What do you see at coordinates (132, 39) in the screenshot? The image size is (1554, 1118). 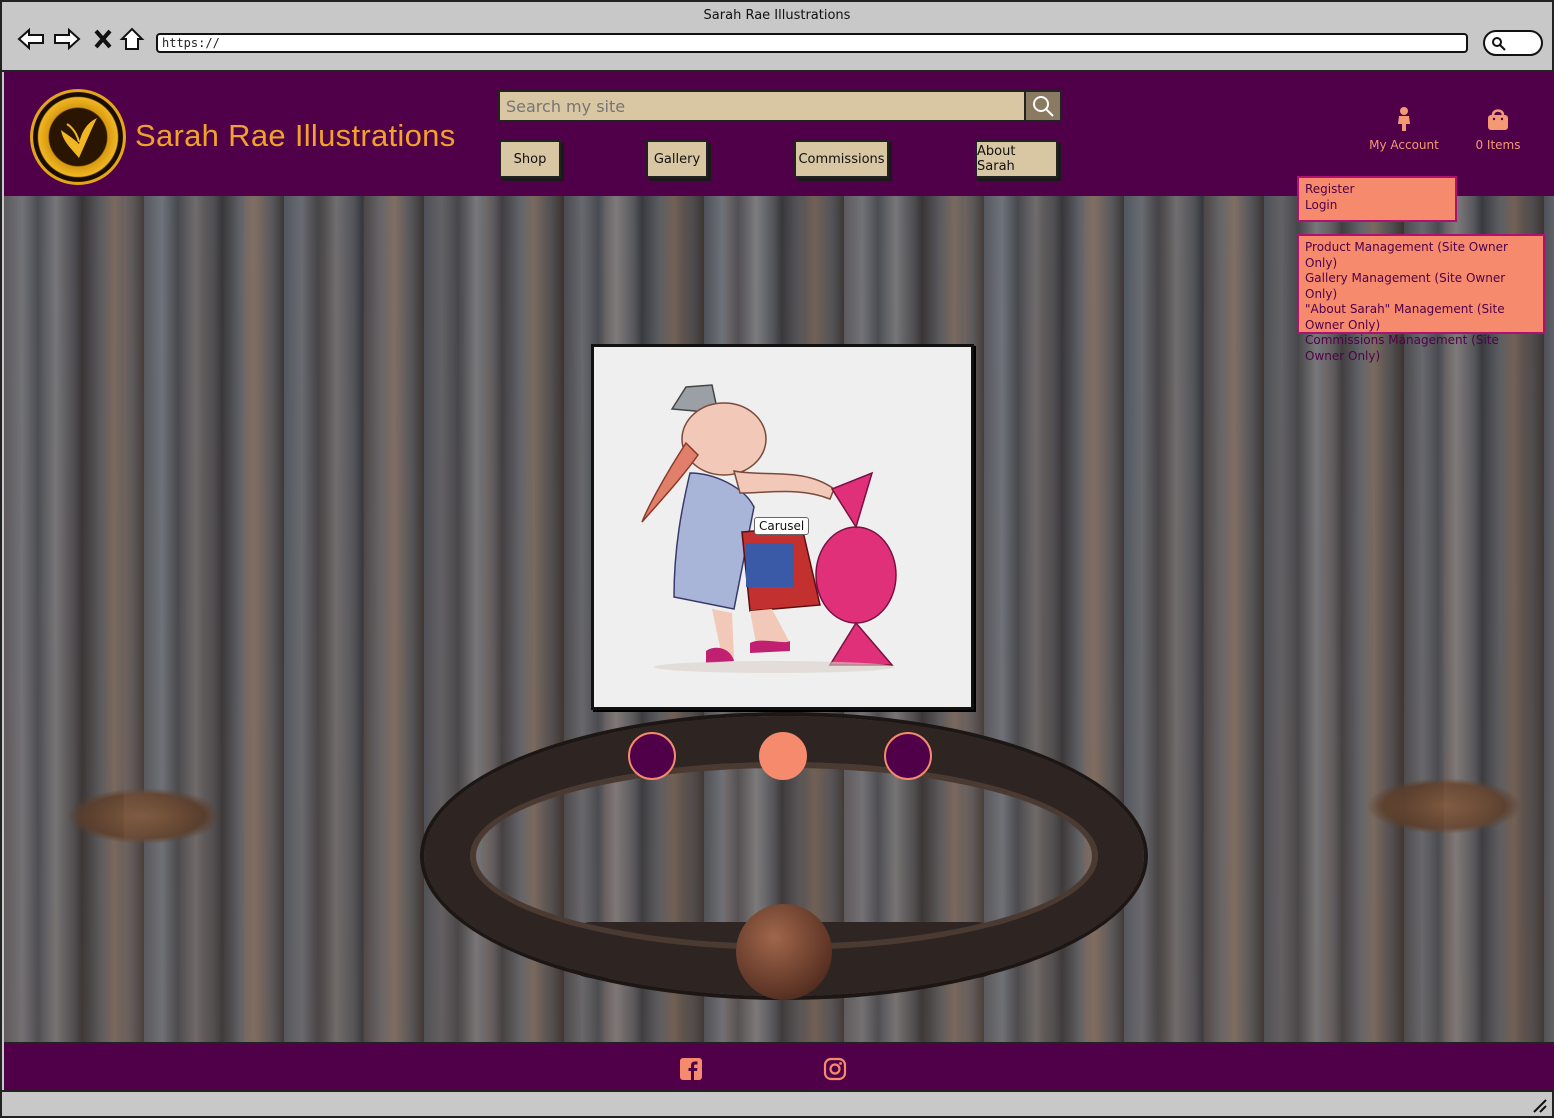 I see `home-icon` at bounding box center [132, 39].